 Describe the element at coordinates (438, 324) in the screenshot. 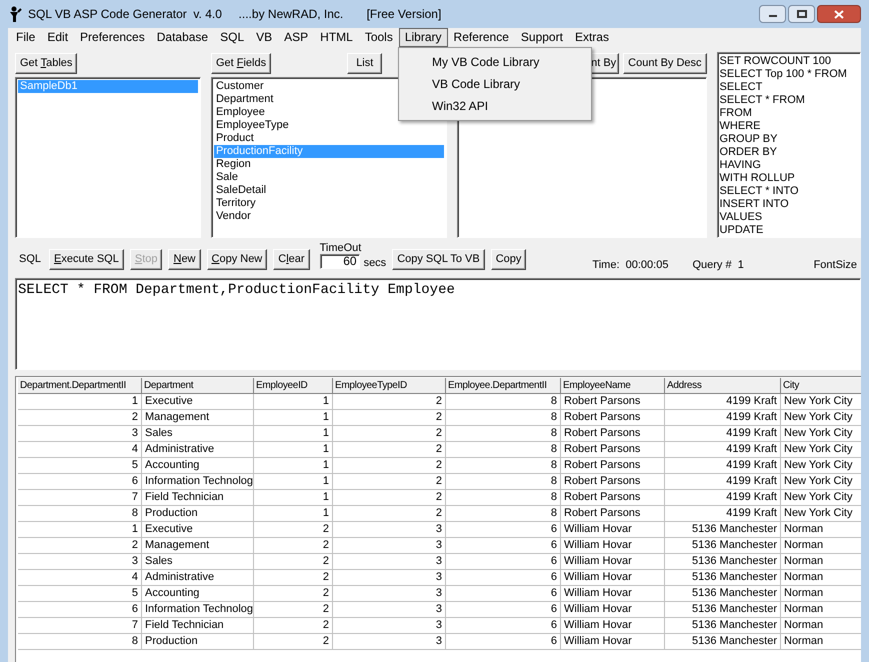

I see `sql-editor: SELECT * FROM Department,ProductionFacility Employee` at that location.